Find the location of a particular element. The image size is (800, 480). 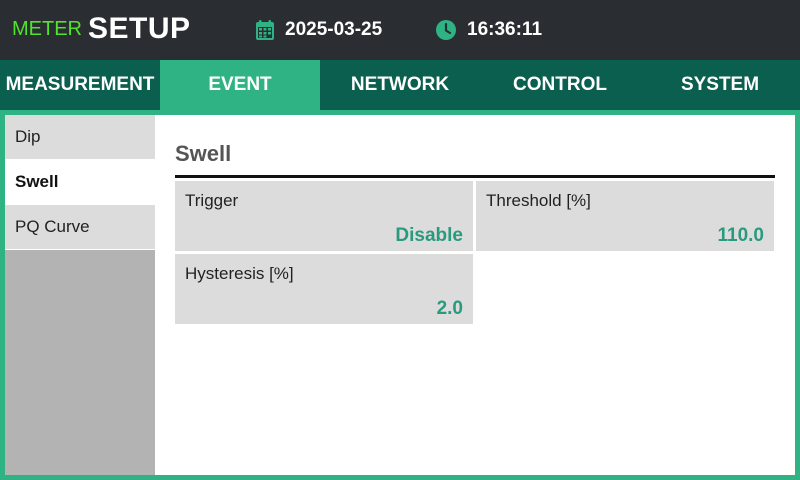

date-text: 2025-03-25 is located at coordinates (334, 29).